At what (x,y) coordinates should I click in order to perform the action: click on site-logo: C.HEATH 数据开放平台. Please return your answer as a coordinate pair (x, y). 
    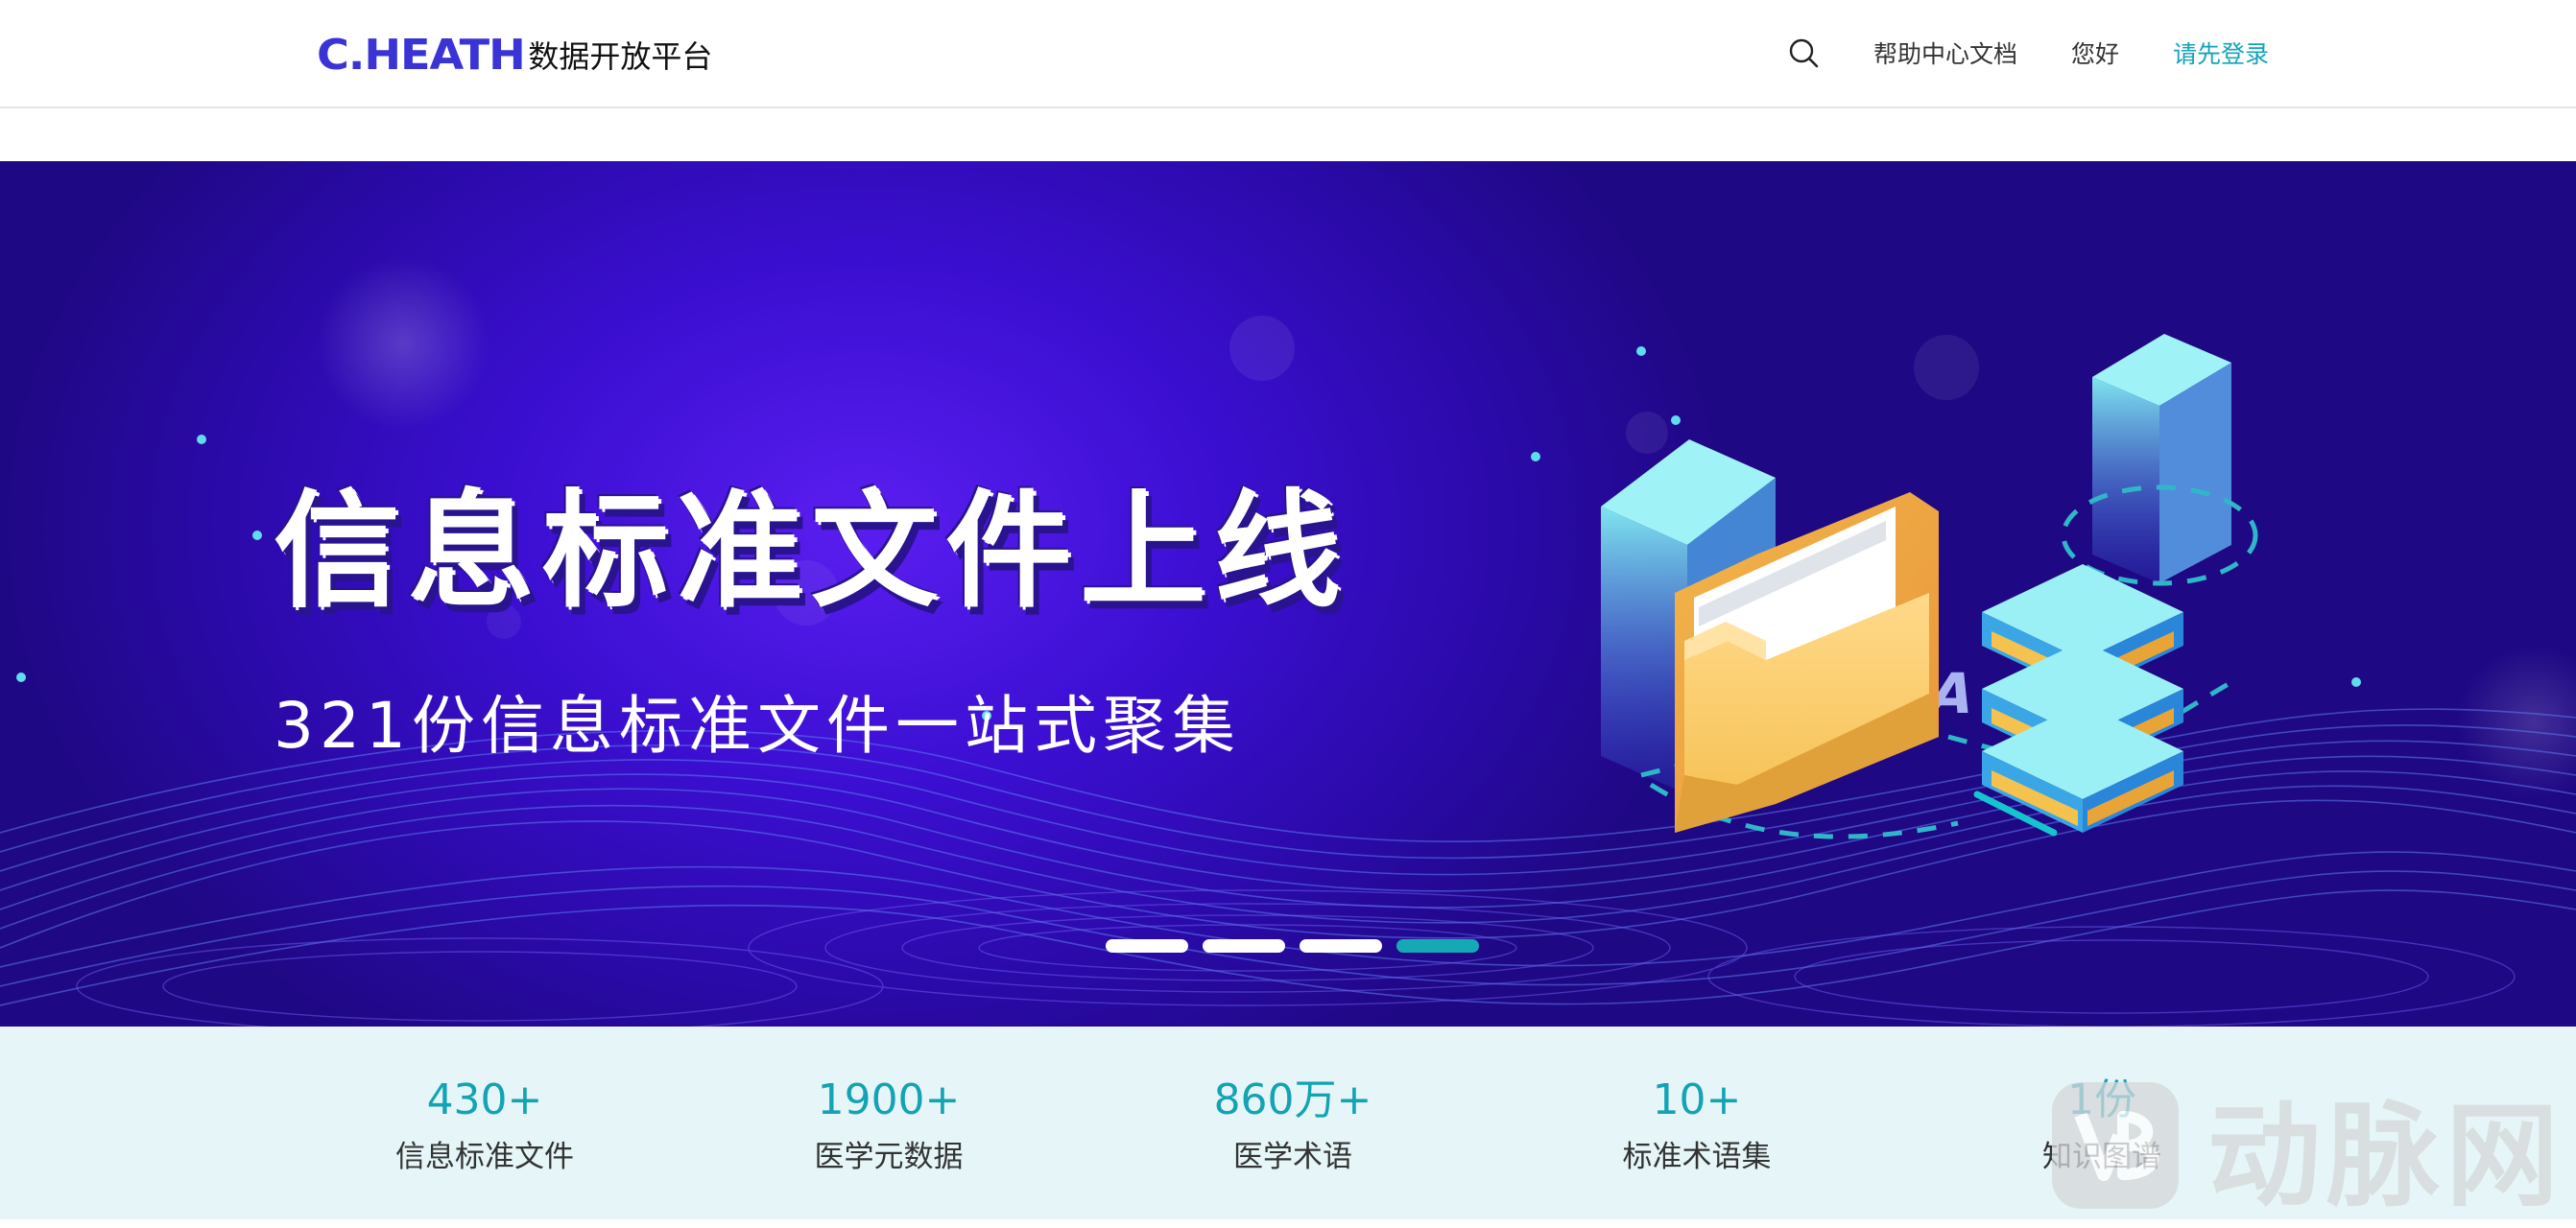
    Looking at the image, I should click on (515, 55).